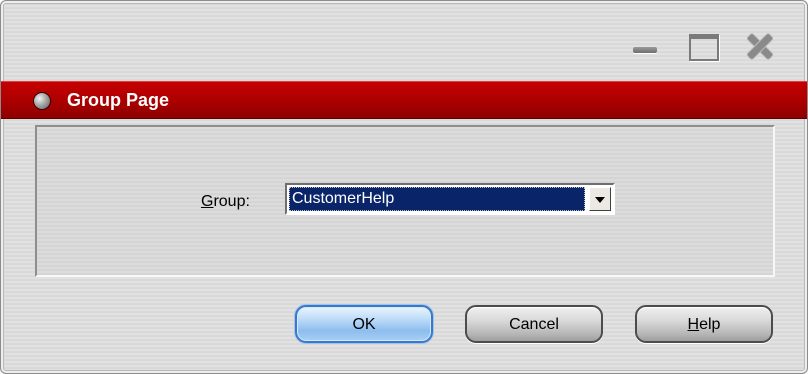 This screenshot has width=808, height=374. What do you see at coordinates (693, 324) in the screenshot?
I see `help-mnemonic: H` at bounding box center [693, 324].